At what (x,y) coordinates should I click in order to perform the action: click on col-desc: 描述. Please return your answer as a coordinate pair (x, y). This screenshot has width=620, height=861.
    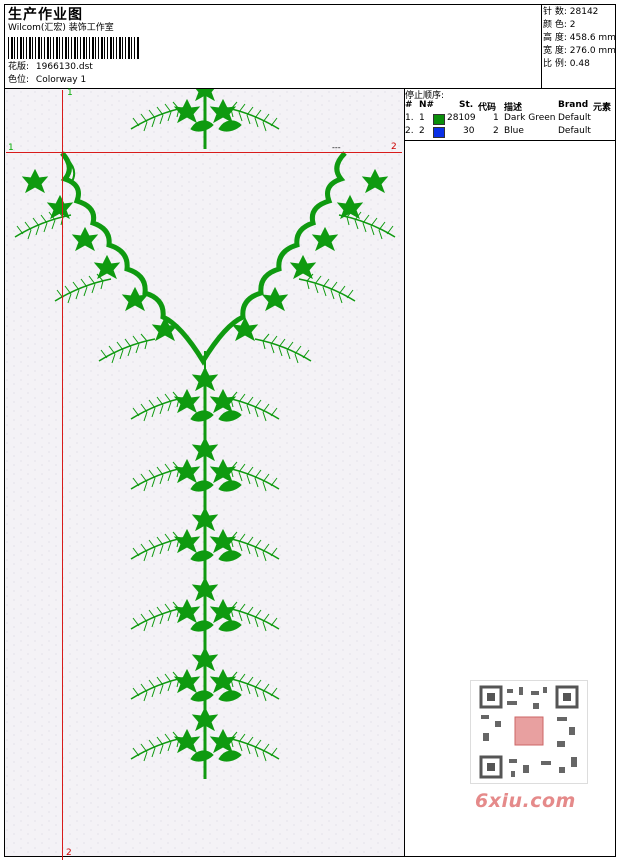
    Looking at the image, I should click on (513, 108).